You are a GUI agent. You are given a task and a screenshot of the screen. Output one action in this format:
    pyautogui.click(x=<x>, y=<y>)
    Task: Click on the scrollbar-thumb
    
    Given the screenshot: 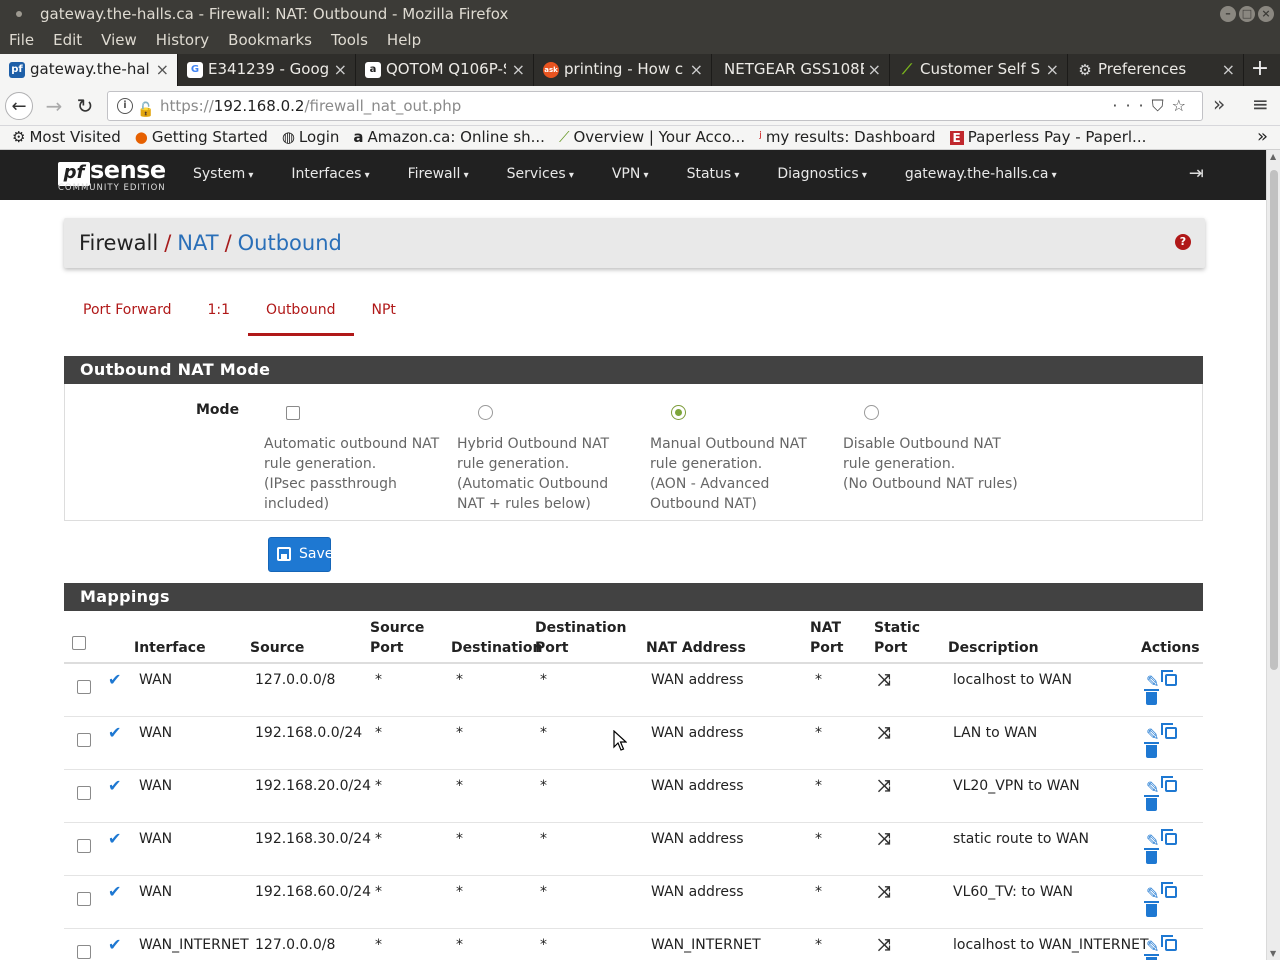 What is the action you would take?
    pyautogui.click(x=1274, y=420)
    